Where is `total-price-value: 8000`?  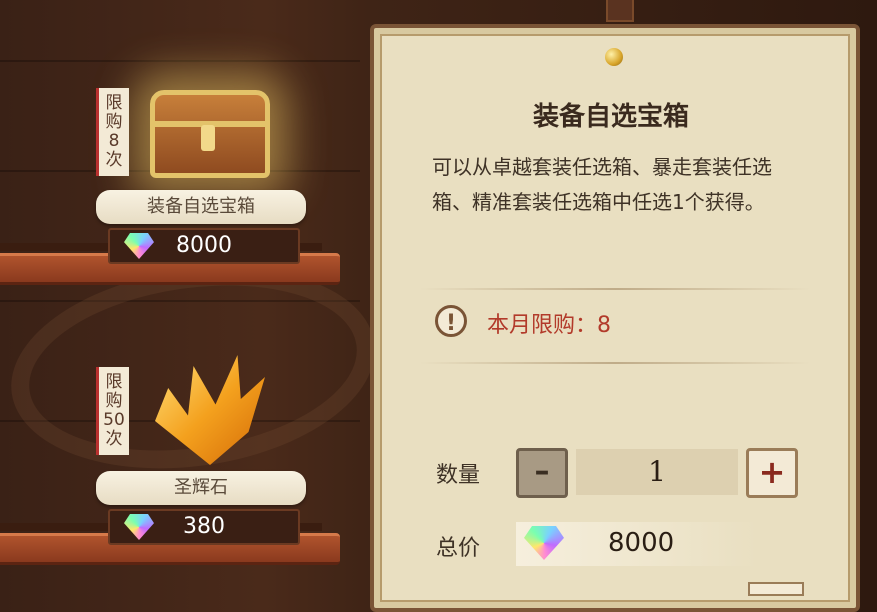 total-price-value: 8000 is located at coordinates (641, 543).